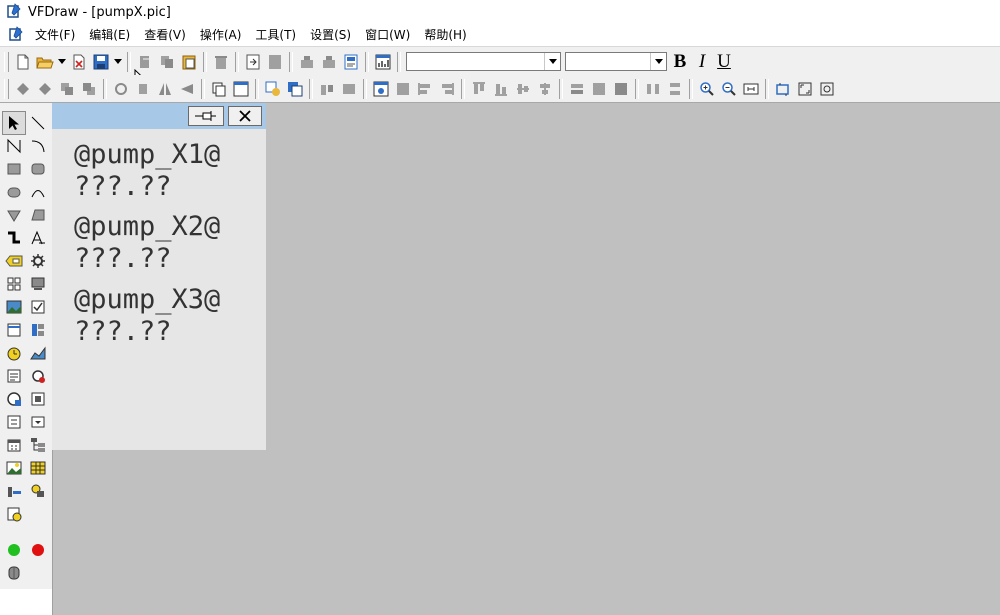 This screenshot has height=615, width=1000. Describe the element at coordinates (14, 192) in the screenshot. I see `ellipse-icon` at that location.